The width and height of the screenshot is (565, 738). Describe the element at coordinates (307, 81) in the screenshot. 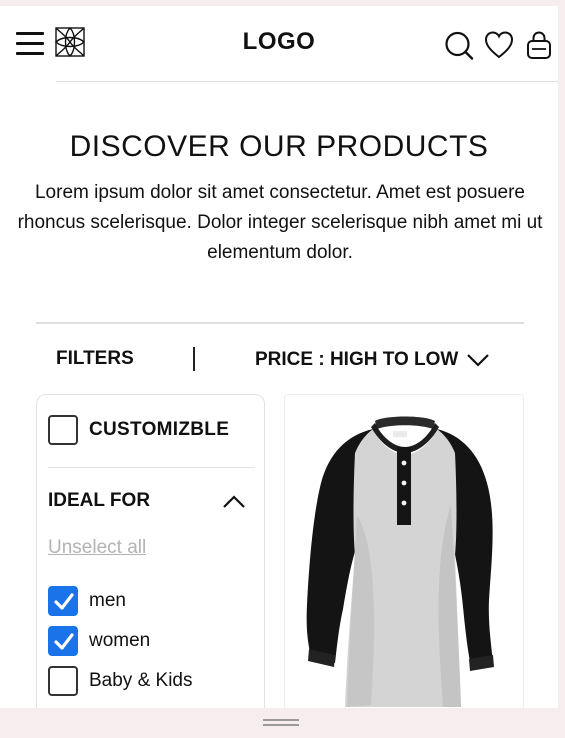

I see `header-divider` at that location.